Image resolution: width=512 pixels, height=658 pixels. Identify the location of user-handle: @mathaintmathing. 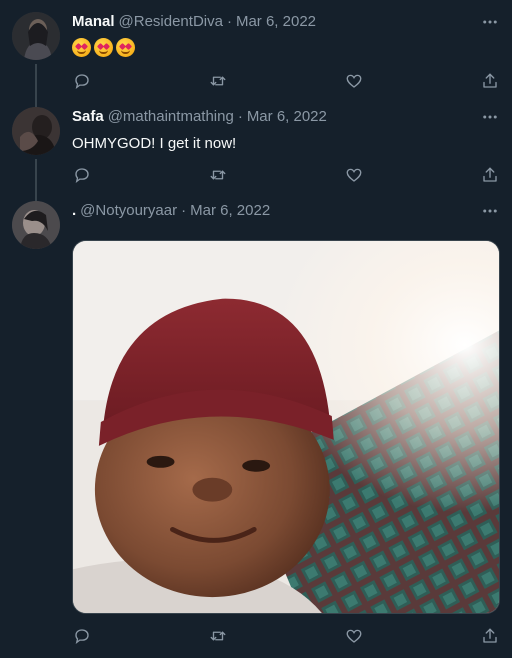
(171, 117).